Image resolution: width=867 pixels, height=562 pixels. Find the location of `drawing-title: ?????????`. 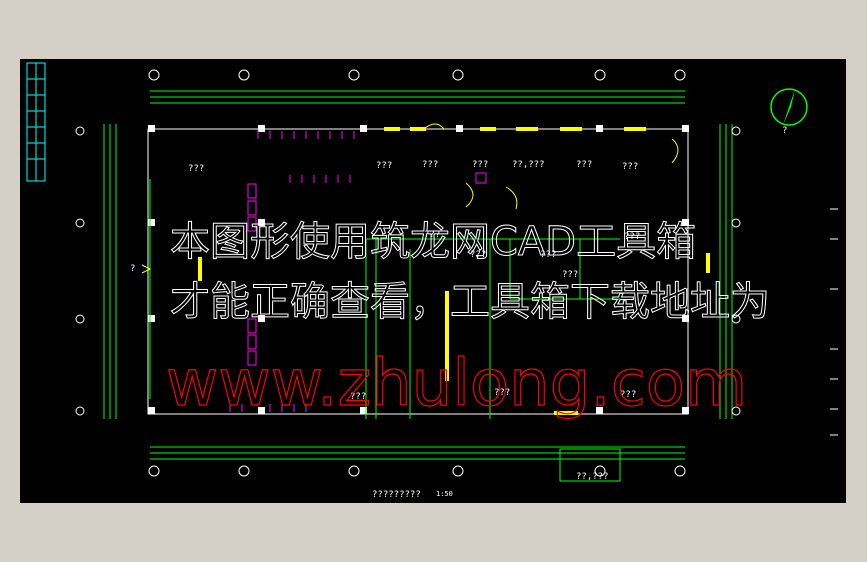

drawing-title: ????????? is located at coordinates (396, 495).